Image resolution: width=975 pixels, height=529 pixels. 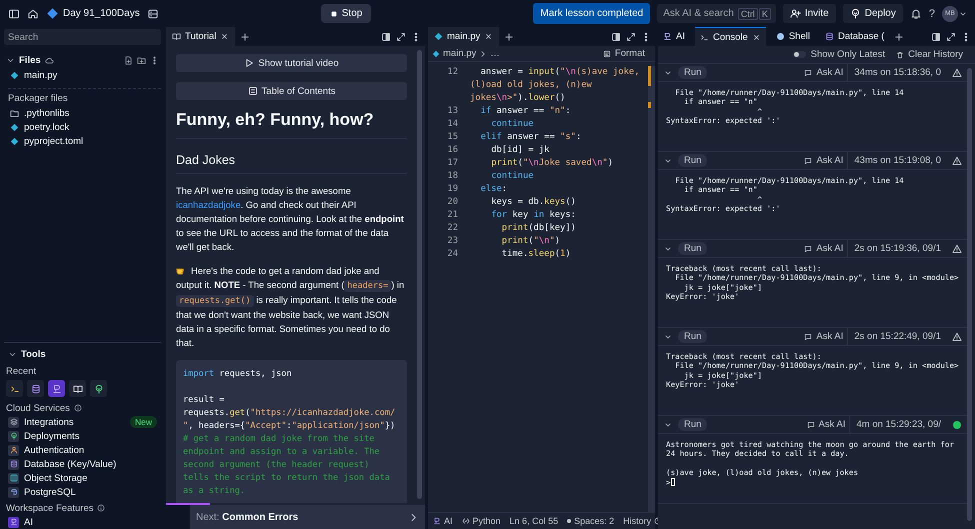 What do you see at coordinates (82, 37) in the screenshot?
I see `search-field: Search` at bounding box center [82, 37].